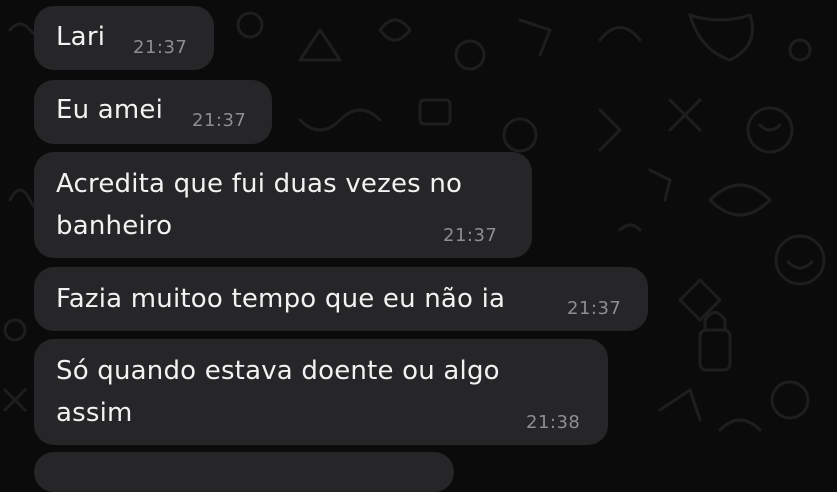 The width and height of the screenshot is (837, 492). Describe the element at coordinates (259, 184) in the screenshot. I see `message-text-line: Acredita que fui duas vezes no` at that location.